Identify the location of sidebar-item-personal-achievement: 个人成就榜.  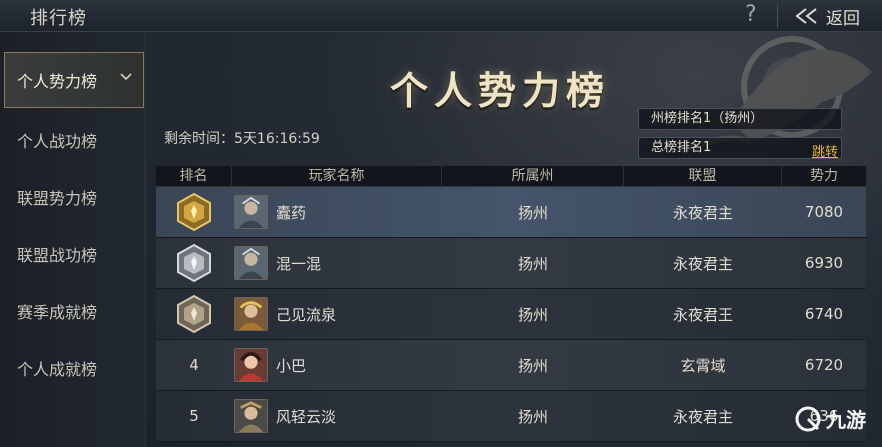
(73, 368).